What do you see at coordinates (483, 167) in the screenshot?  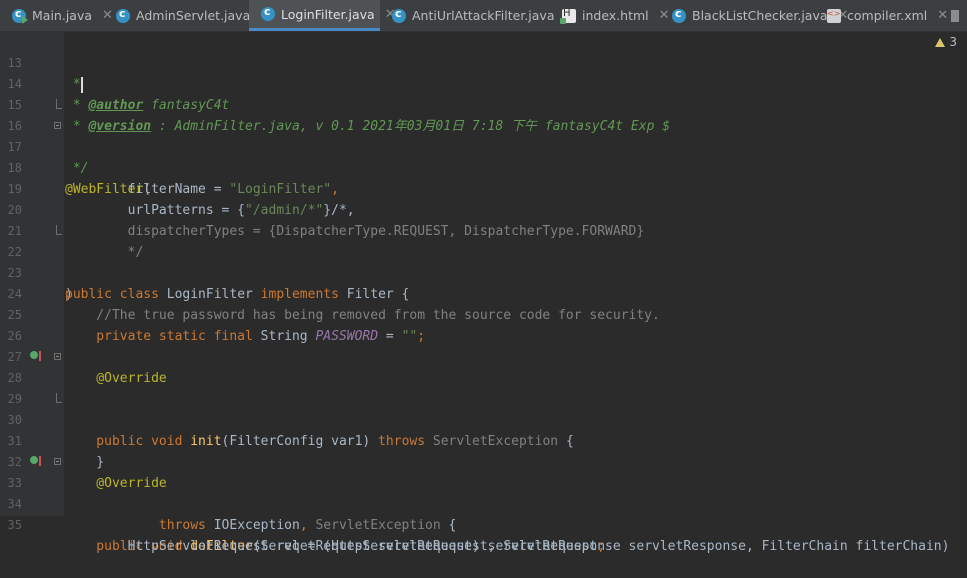 I see `code-line: 18 filterName = "LoginFilter",` at bounding box center [483, 167].